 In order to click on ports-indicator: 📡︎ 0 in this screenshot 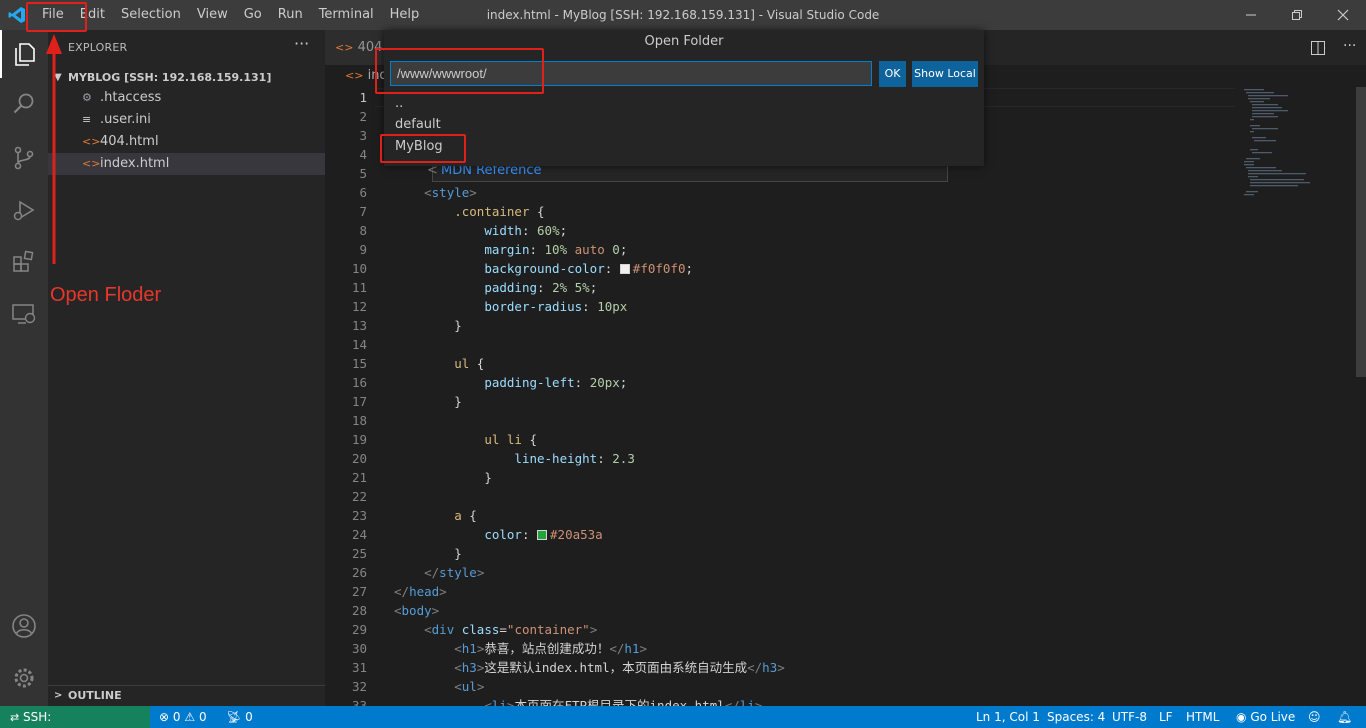, I will do `click(239, 717)`.